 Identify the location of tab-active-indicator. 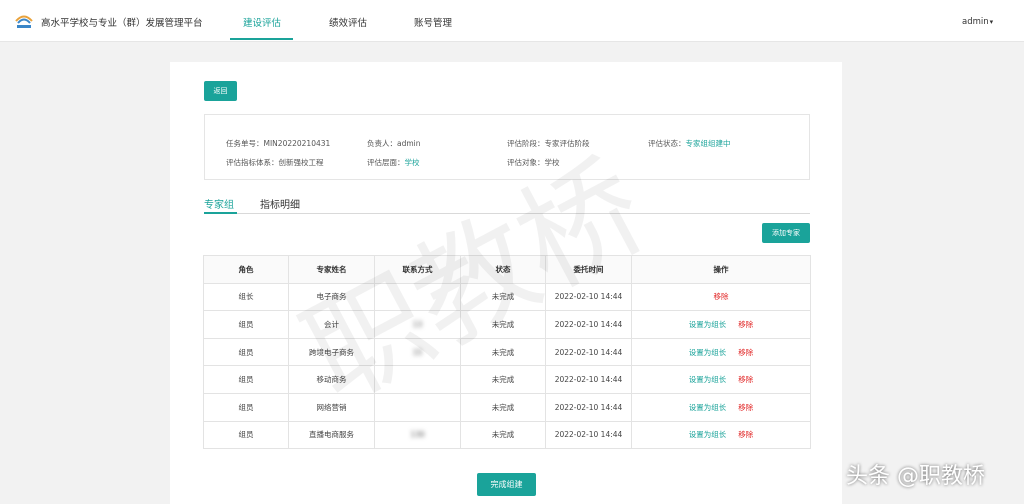
(220, 213).